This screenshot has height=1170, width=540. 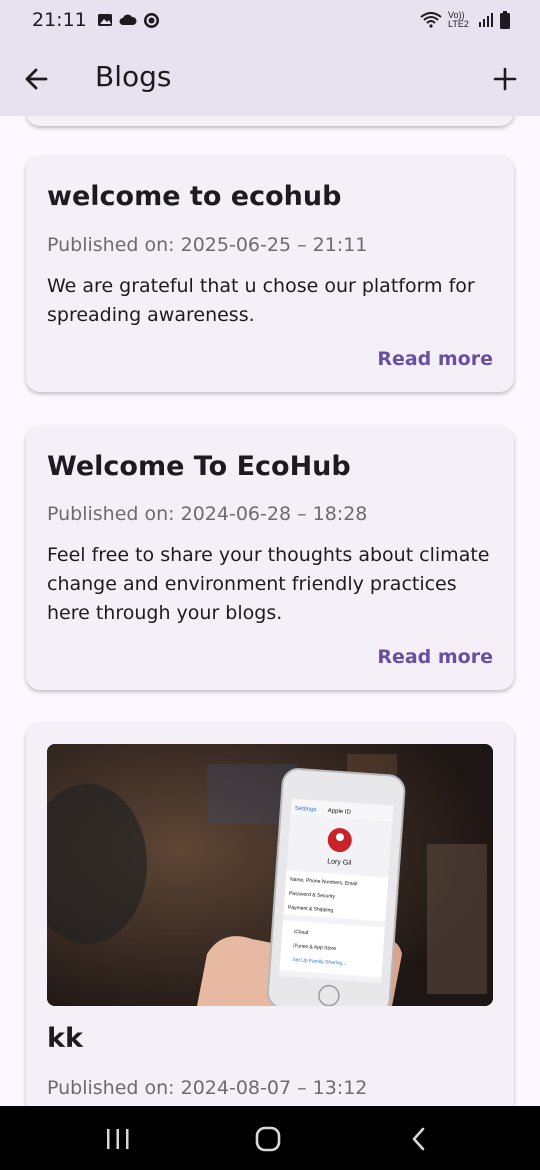 I want to click on status-right: Vo)) LTE2, so click(x=465, y=20).